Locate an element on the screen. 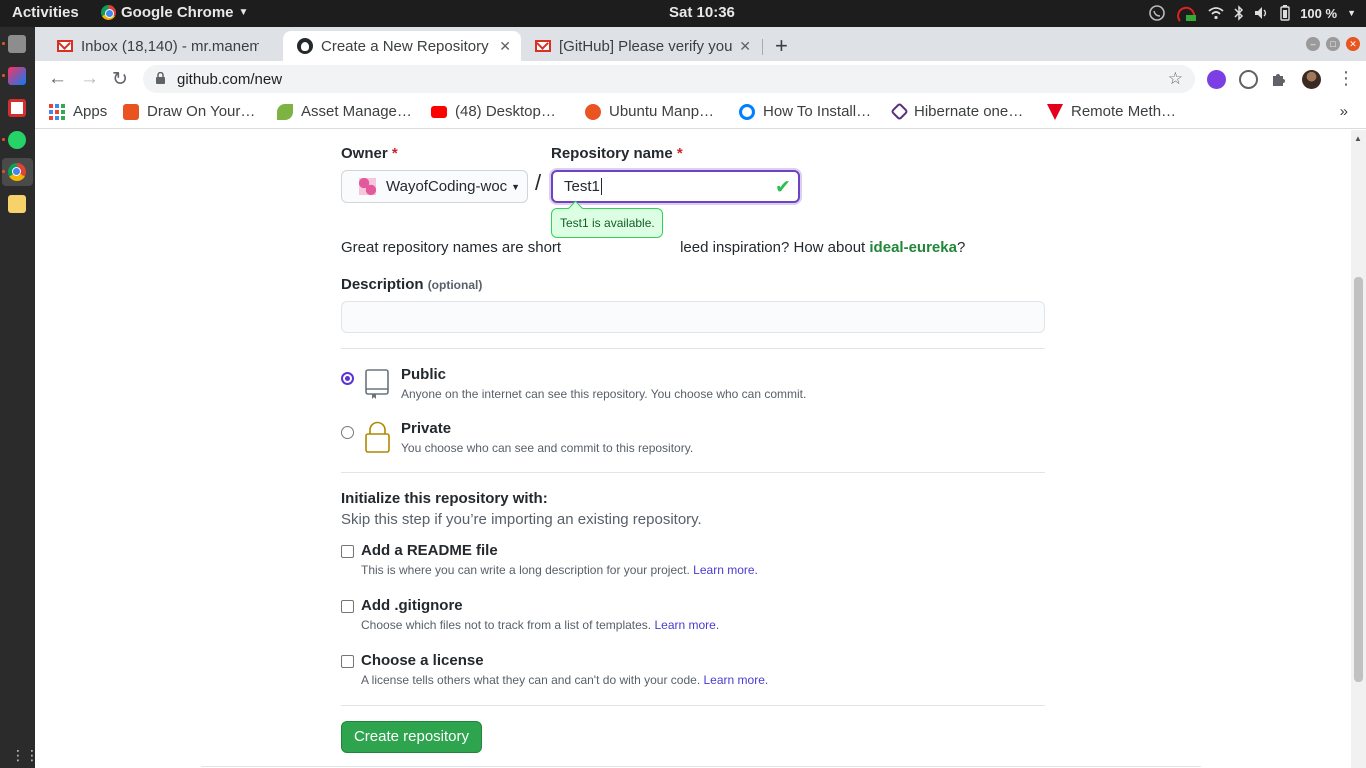 This screenshot has height=768, width=1366. whatsapp-app-icon is located at coordinates (17, 140).